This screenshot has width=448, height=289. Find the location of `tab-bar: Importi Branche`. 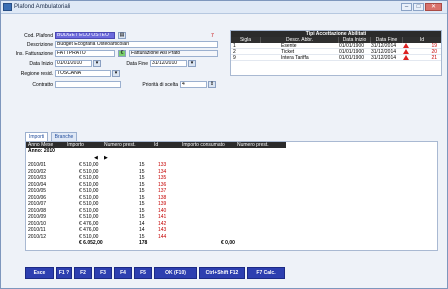

tab-bar: Importi Branche is located at coordinates (51, 136).